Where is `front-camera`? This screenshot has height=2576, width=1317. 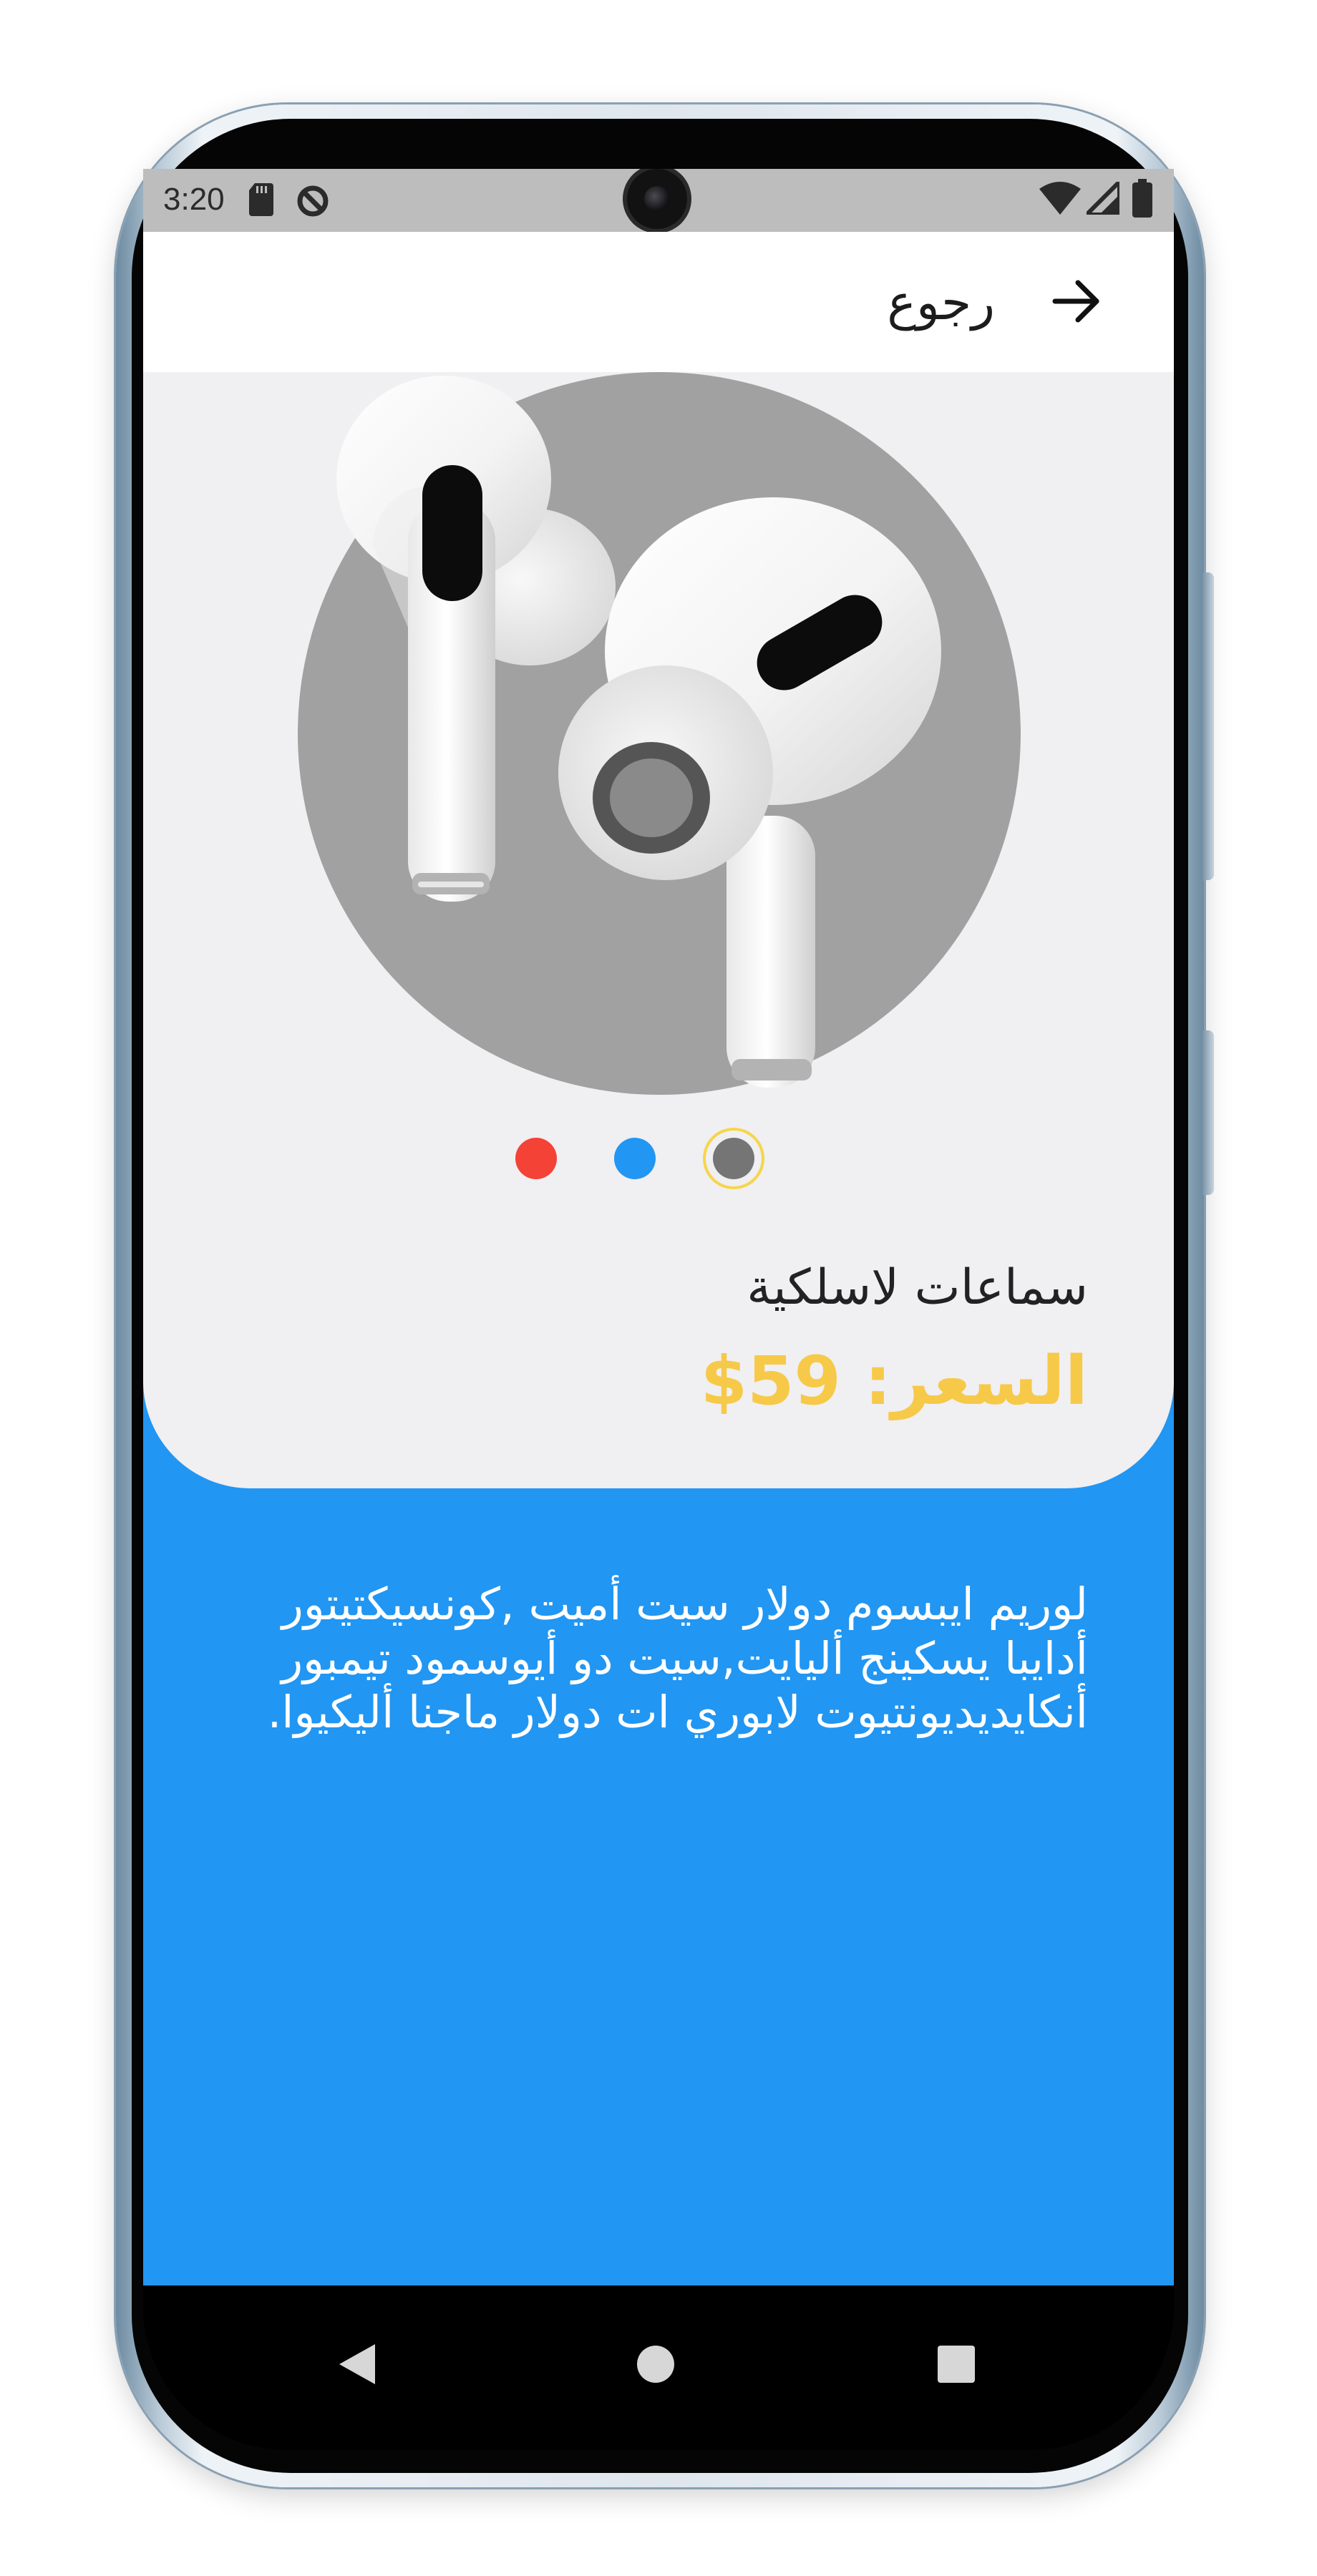 front-camera is located at coordinates (657, 199).